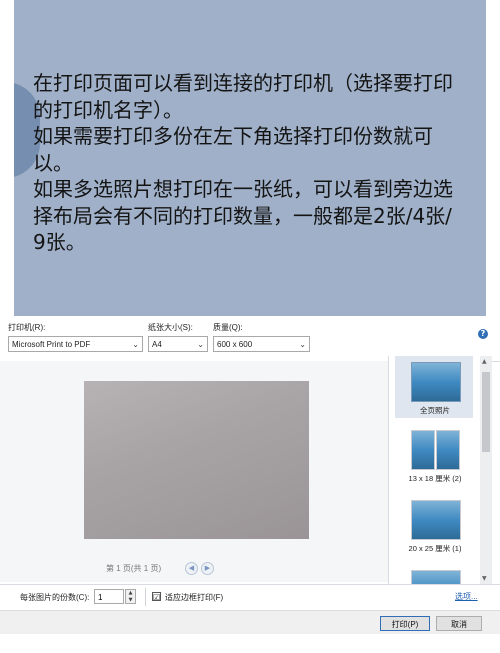  What do you see at coordinates (170, 327) in the screenshot?
I see `paper-size-label: 纸张大小(S):` at bounding box center [170, 327].